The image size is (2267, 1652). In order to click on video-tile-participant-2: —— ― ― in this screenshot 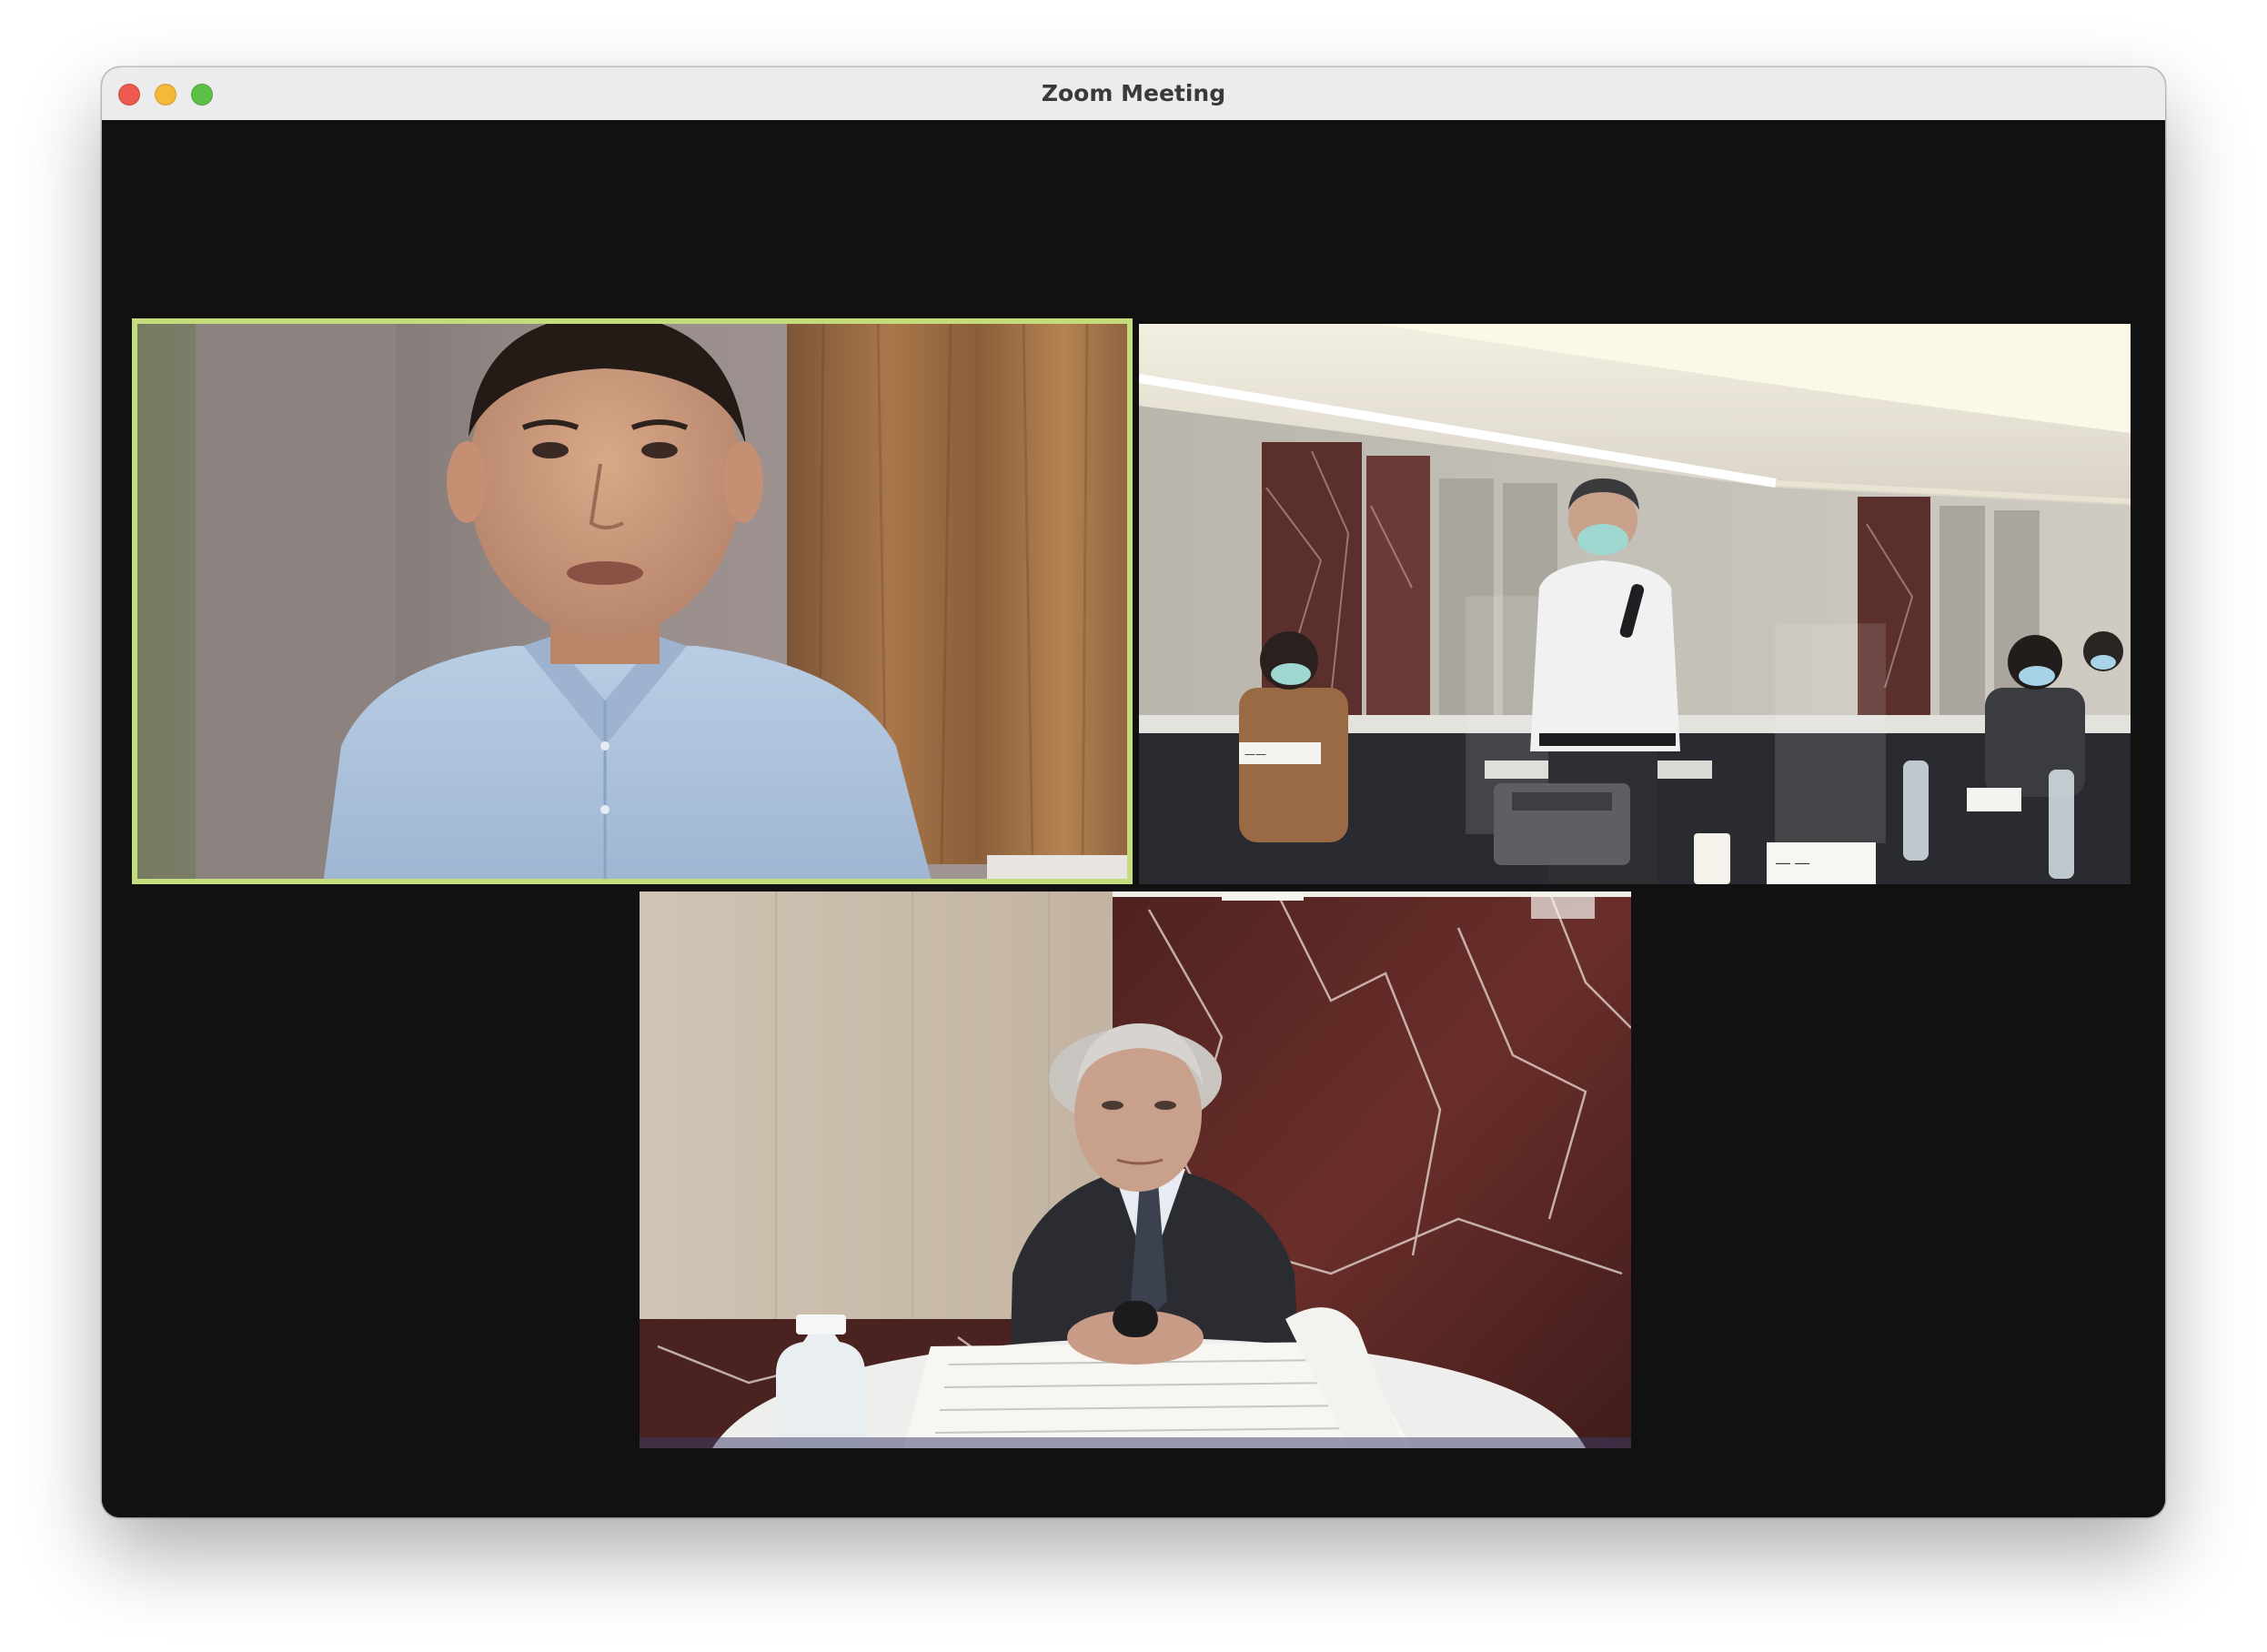, I will do `click(1635, 604)`.